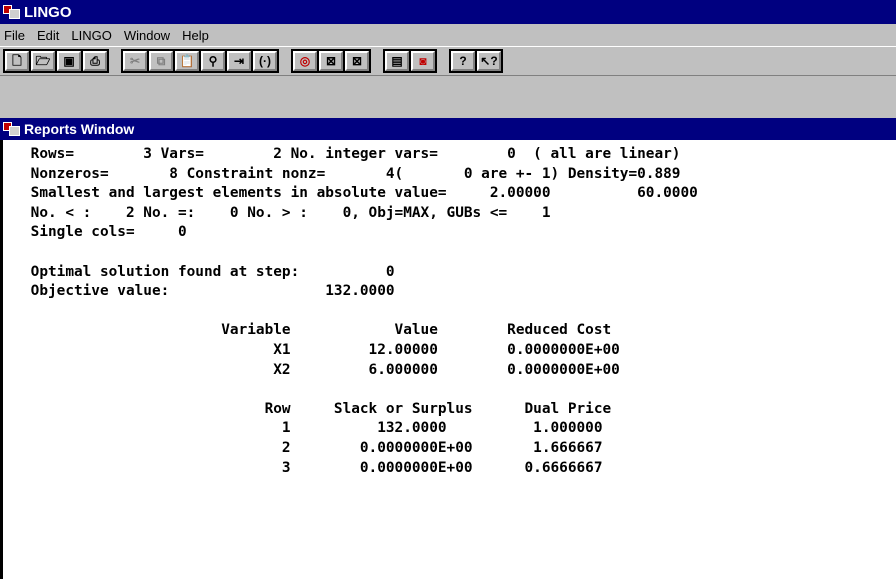  Describe the element at coordinates (79, 129) in the screenshot. I see `reports-window-title: Reports Window` at that location.